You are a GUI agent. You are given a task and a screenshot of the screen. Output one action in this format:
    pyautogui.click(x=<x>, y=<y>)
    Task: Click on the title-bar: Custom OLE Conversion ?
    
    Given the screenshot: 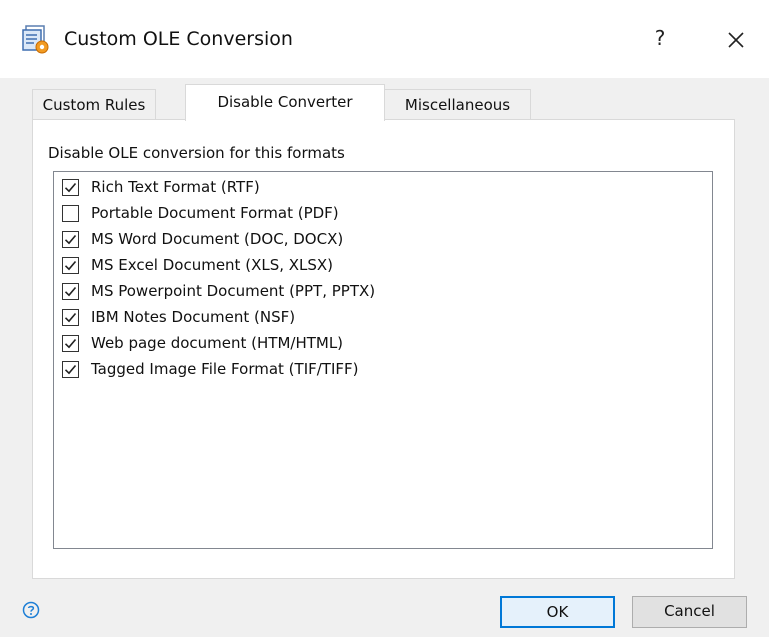 What is the action you would take?
    pyautogui.click(x=384, y=39)
    